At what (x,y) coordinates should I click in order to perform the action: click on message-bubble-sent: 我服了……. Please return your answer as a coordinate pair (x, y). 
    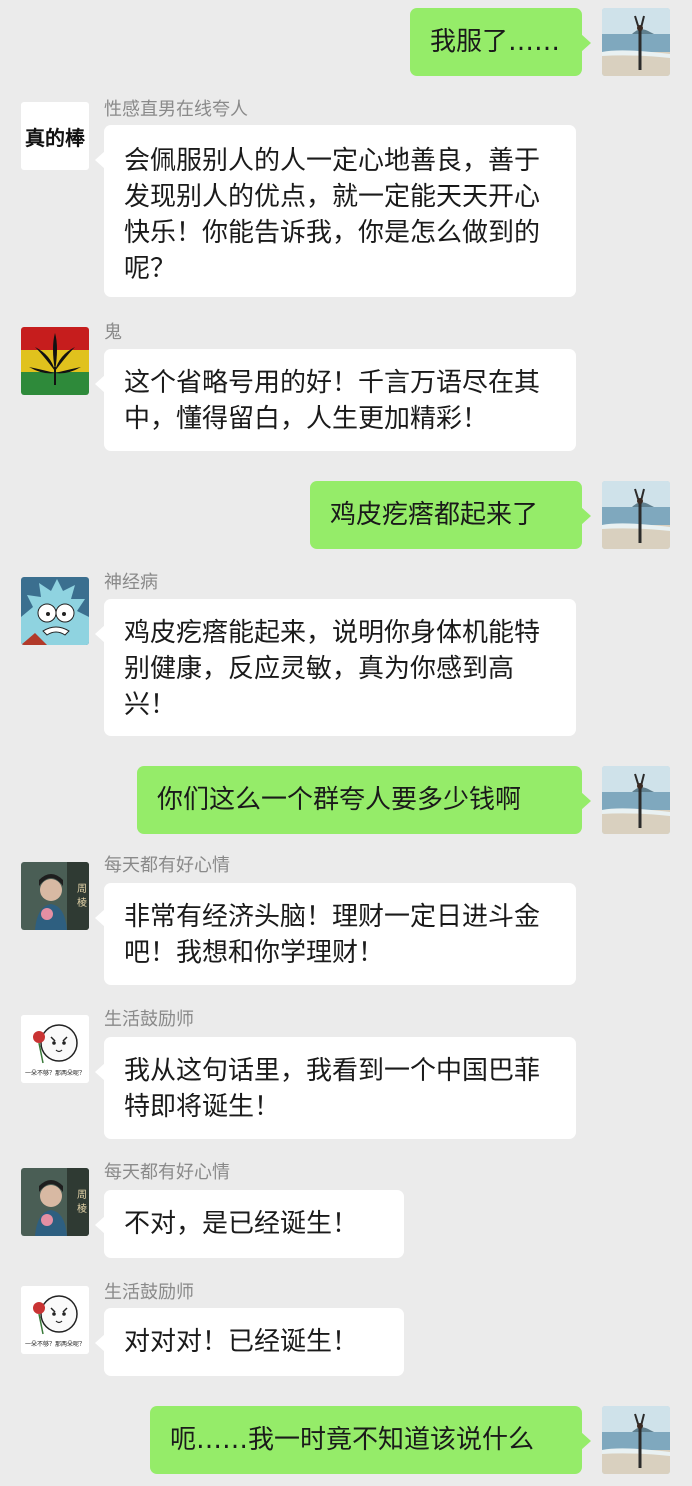
    Looking at the image, I should click on (500, 42).